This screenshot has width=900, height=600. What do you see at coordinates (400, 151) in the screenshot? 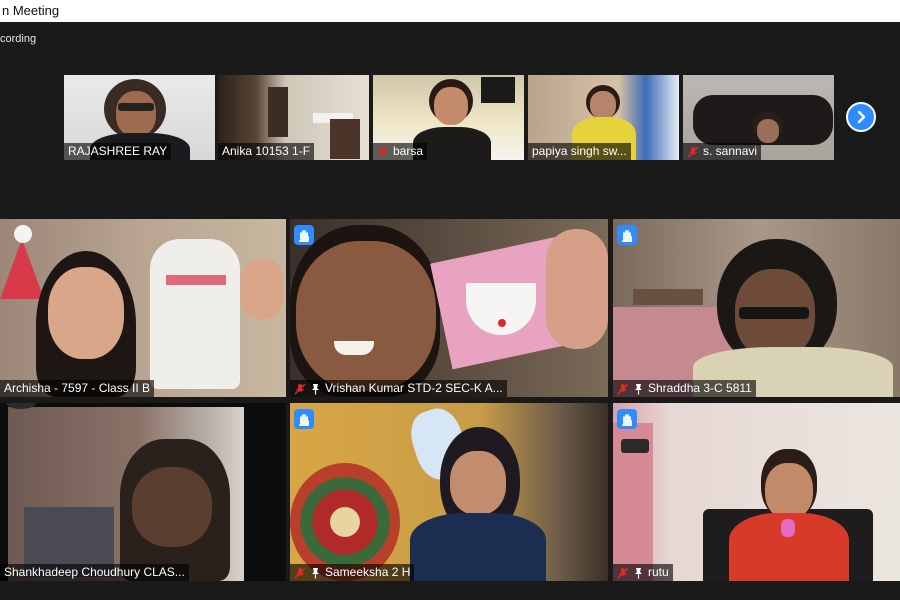
I see `participant-name: barsa` at bounding box center [400, 151].